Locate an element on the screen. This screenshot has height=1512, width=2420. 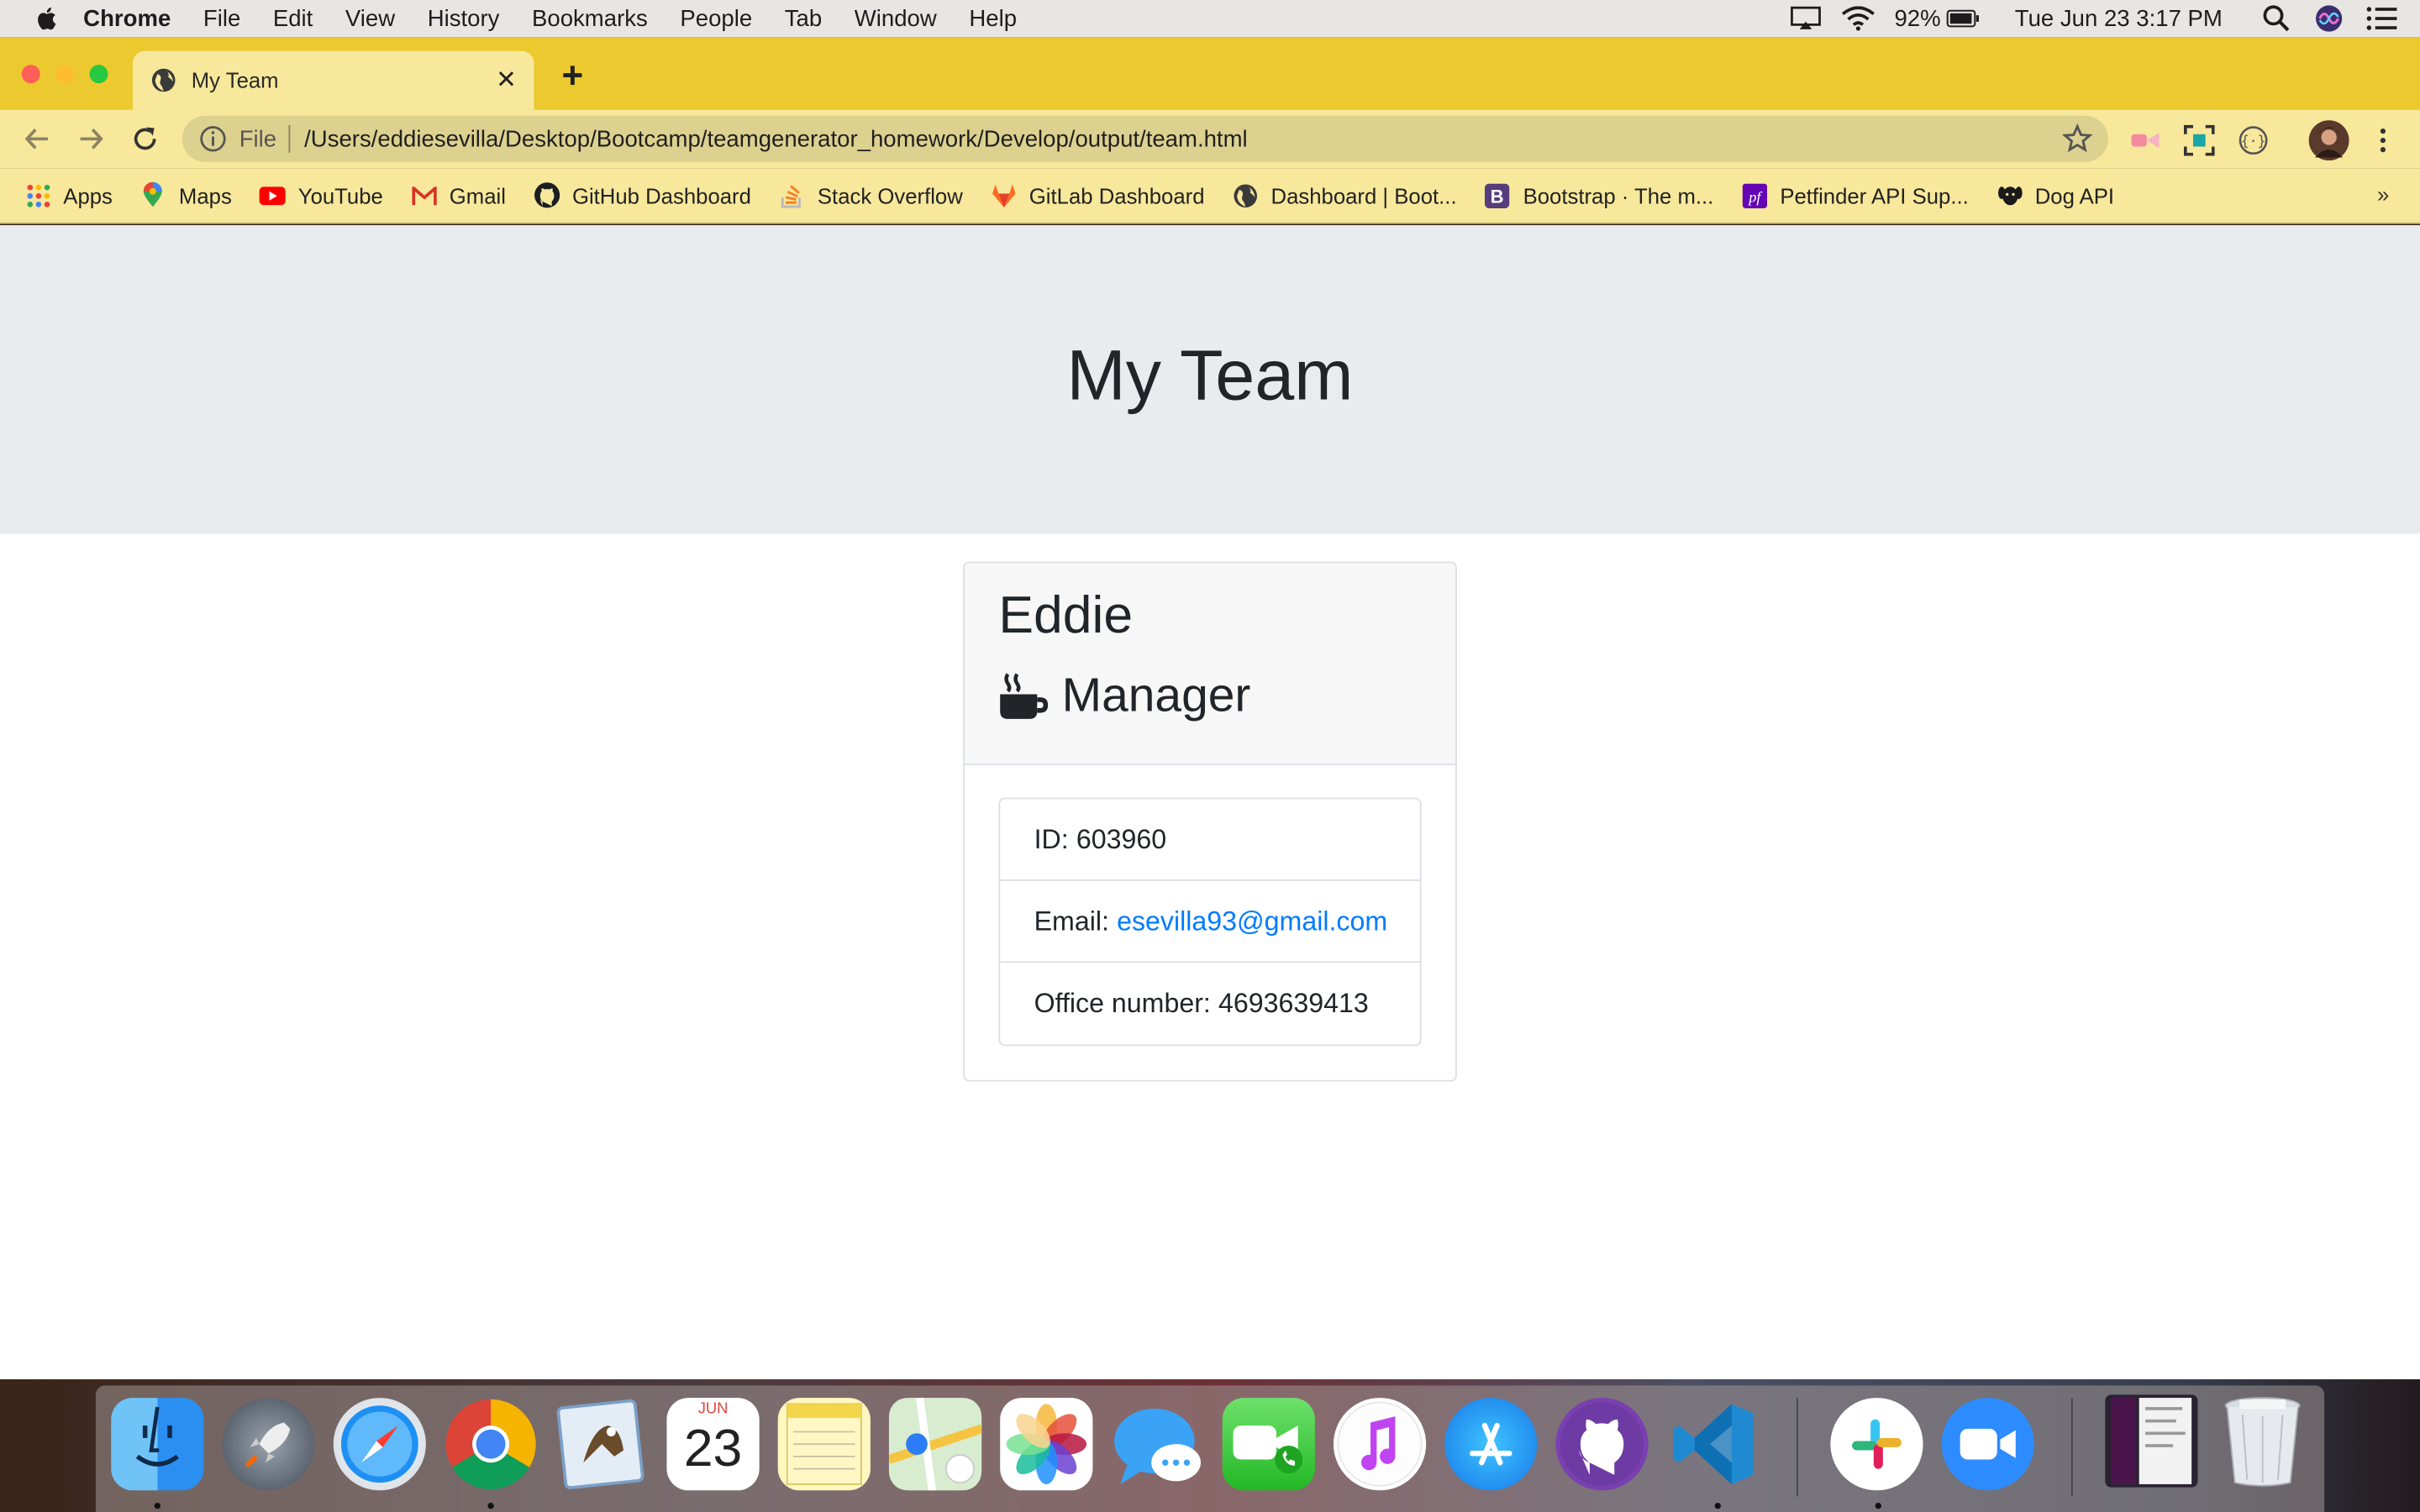
messages-icon is located at coordinates (1157, 1444).